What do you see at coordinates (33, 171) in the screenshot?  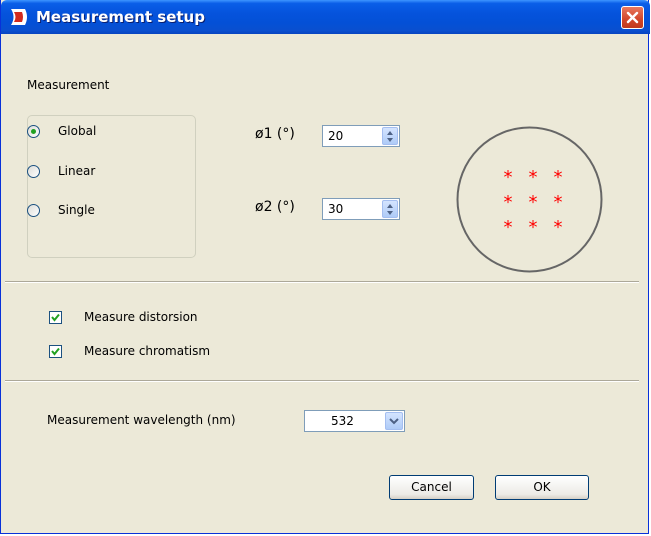 I see `radio-button-linear` at bounding box center [33, 171].